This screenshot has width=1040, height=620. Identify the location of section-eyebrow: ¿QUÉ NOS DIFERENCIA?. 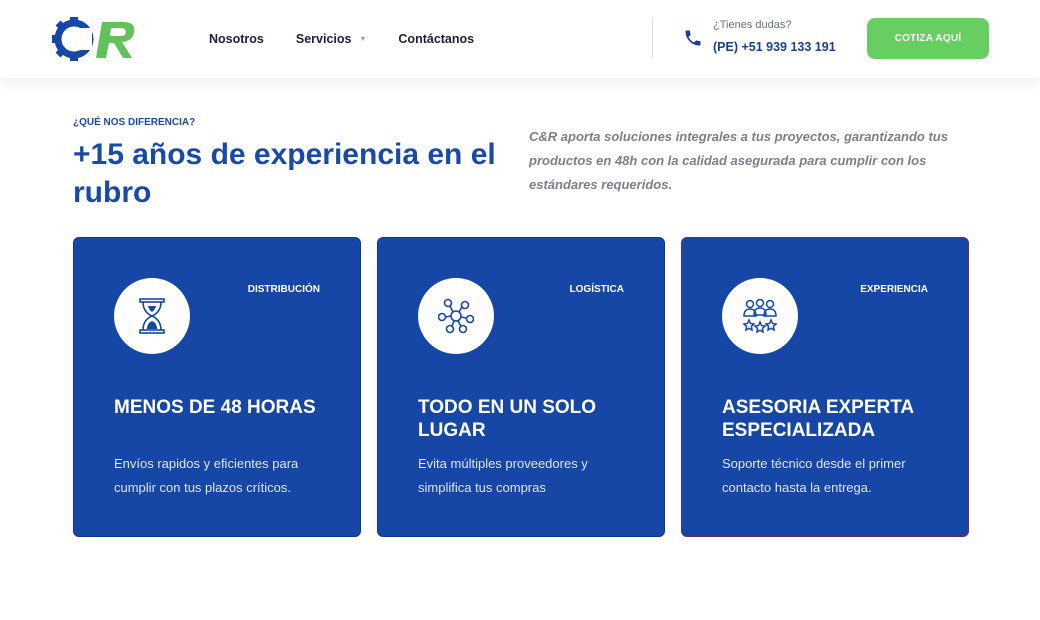
(134, 122).